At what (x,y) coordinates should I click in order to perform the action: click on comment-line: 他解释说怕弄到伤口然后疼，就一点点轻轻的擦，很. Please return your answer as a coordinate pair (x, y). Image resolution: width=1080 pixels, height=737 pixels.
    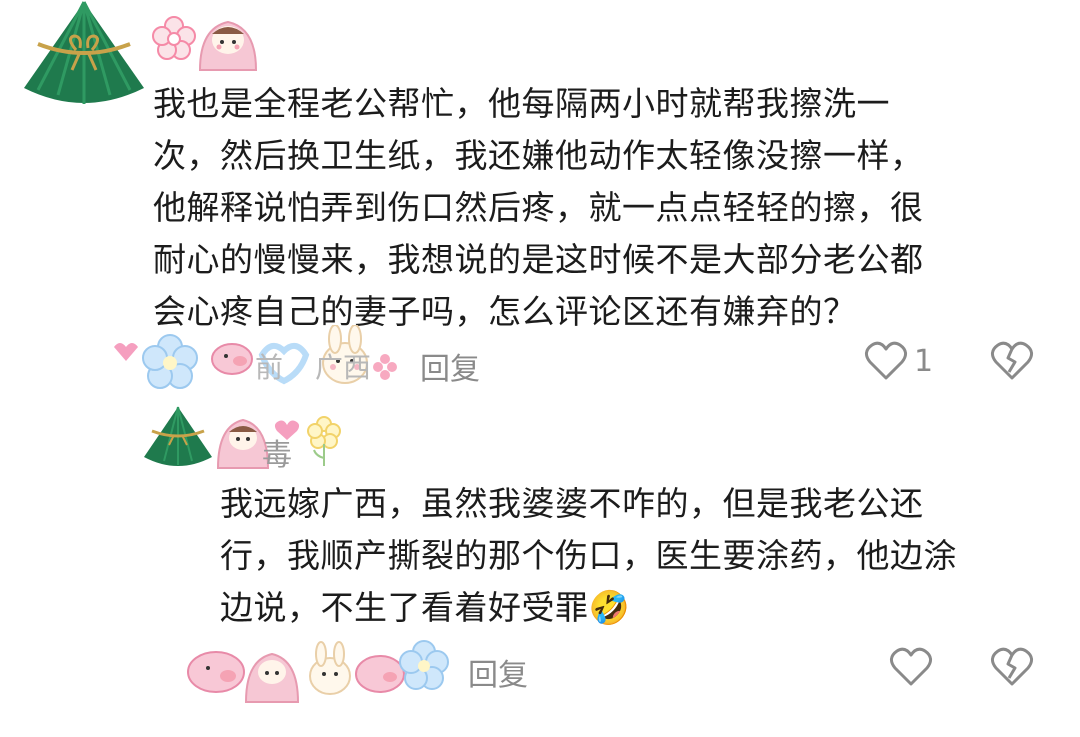
    Looking at the image, I should click on (538, 207).